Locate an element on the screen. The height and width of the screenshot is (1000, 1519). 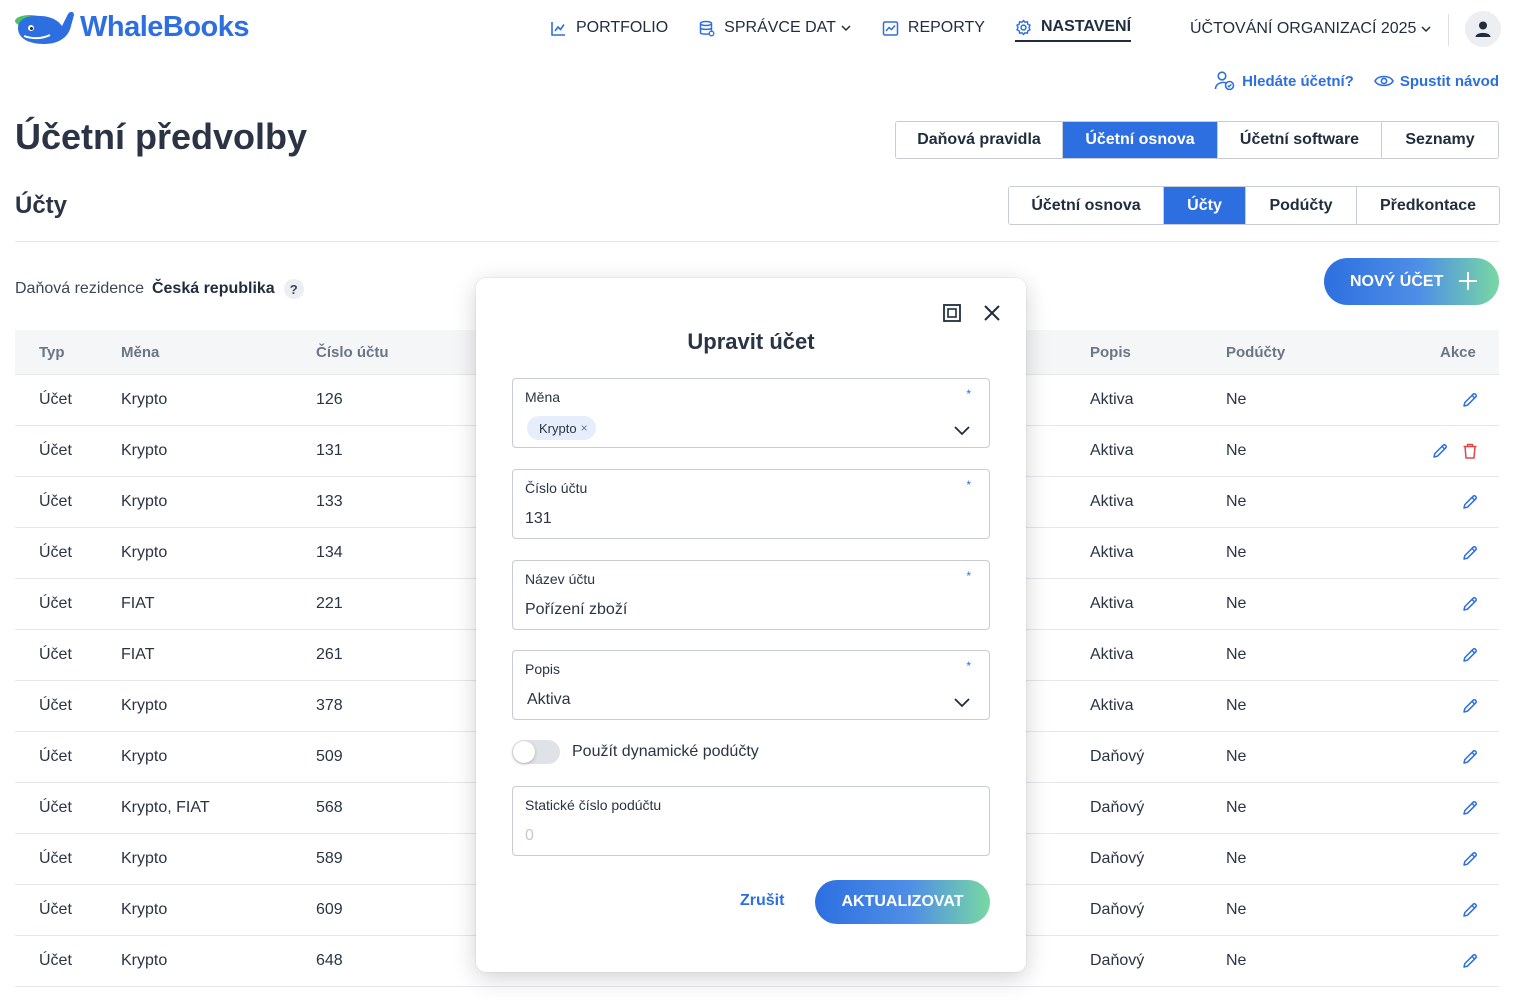
dynamic-subaccounts-label: Použít dynamické podúčty is located at coordinates (665, 751).